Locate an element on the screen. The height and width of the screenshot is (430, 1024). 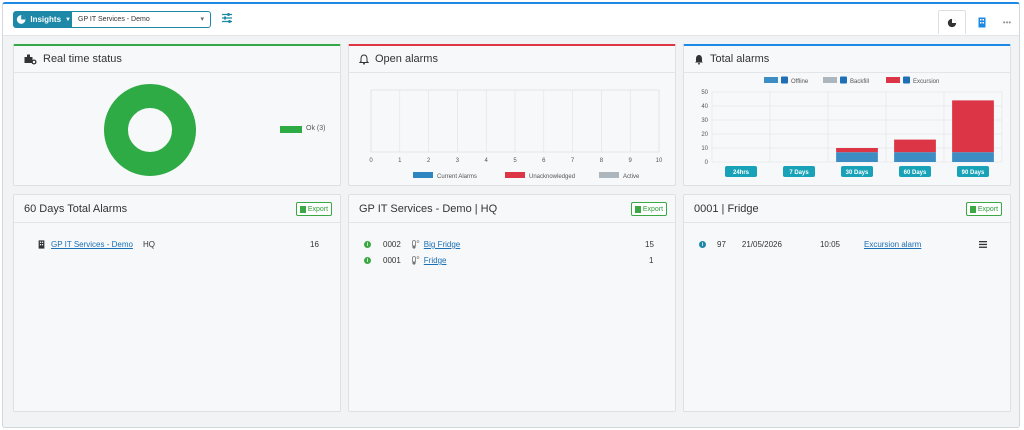
status-donut-chart is located at coordinates (150, 130).